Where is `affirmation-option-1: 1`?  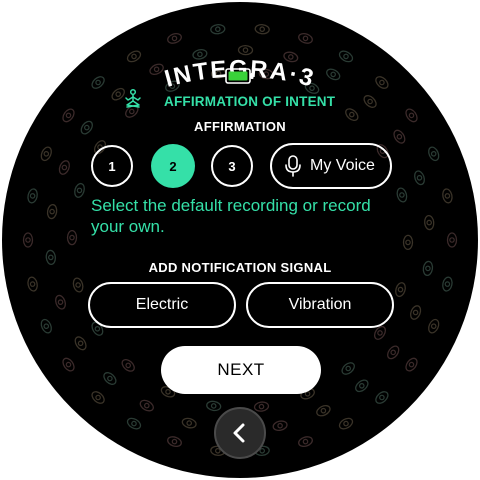
affirmation-option-1: 1 is located at coordinates (112, 166).